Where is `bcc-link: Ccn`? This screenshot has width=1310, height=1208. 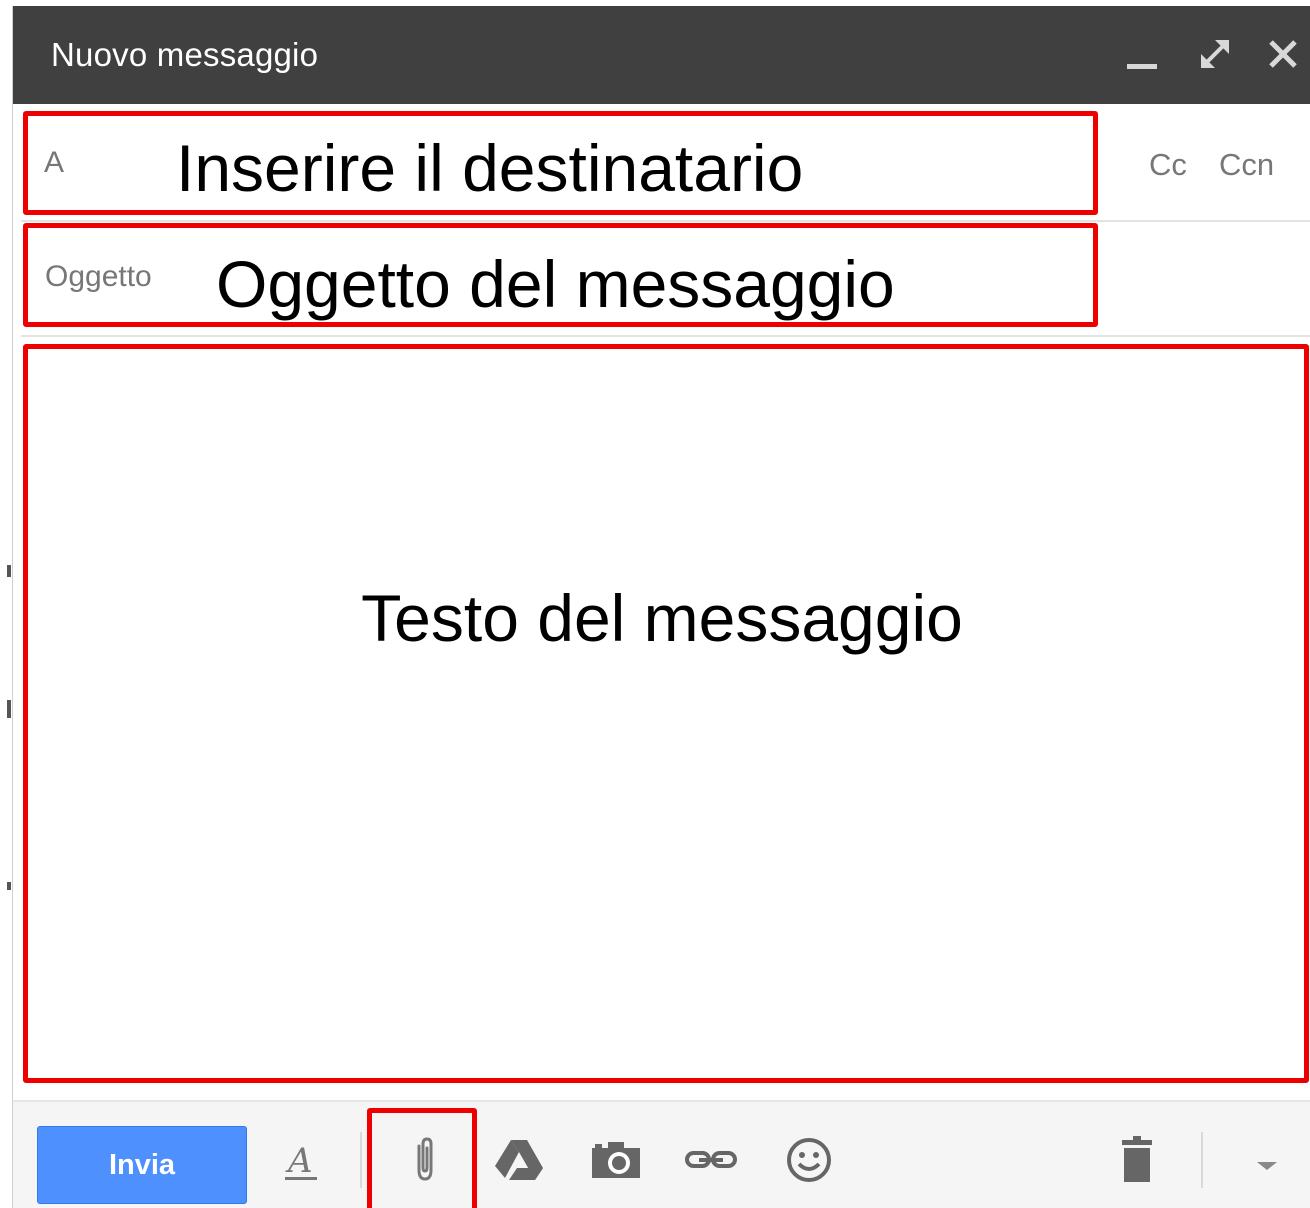 bcc-link: Ccn is located at coordinates (1246, 165).